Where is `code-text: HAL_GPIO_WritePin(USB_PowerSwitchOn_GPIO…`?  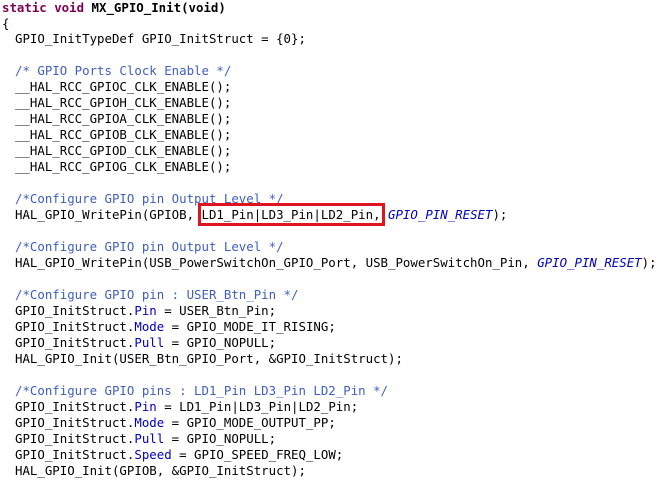 code-text: HAL_GPIO_WritePin(USB_PowerSwitchOn_GPIO… is located at coordinates (276, 262).